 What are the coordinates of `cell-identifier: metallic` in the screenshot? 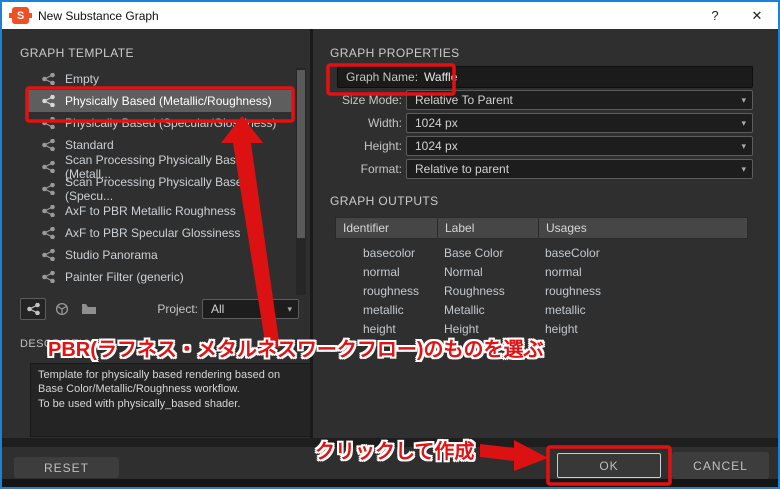 It's located at (383, 309).